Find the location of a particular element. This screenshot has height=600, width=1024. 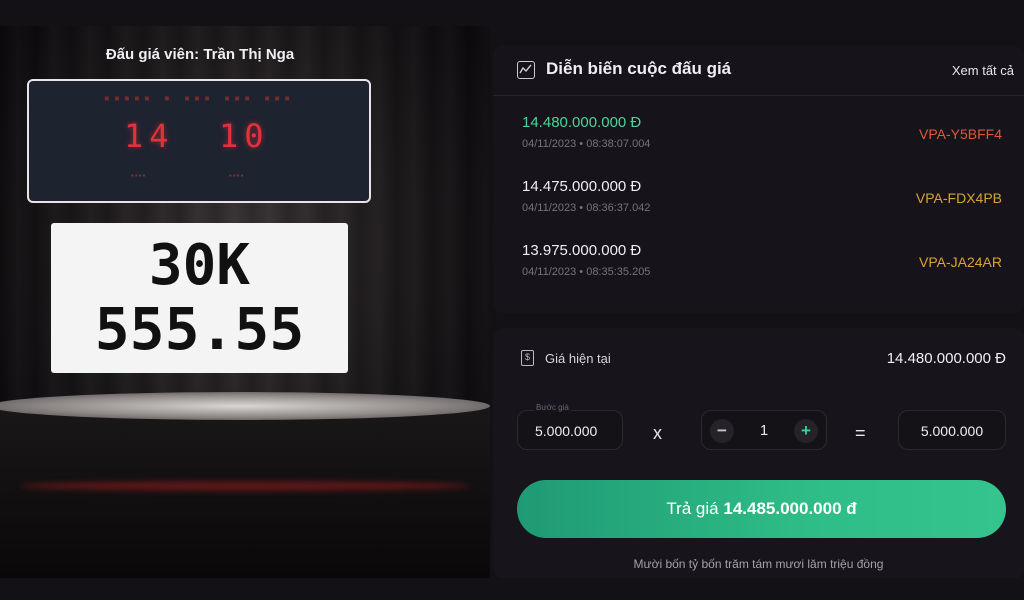

bidder-id: VPA-Y5BFF4 is located at coordinates (960, 134).